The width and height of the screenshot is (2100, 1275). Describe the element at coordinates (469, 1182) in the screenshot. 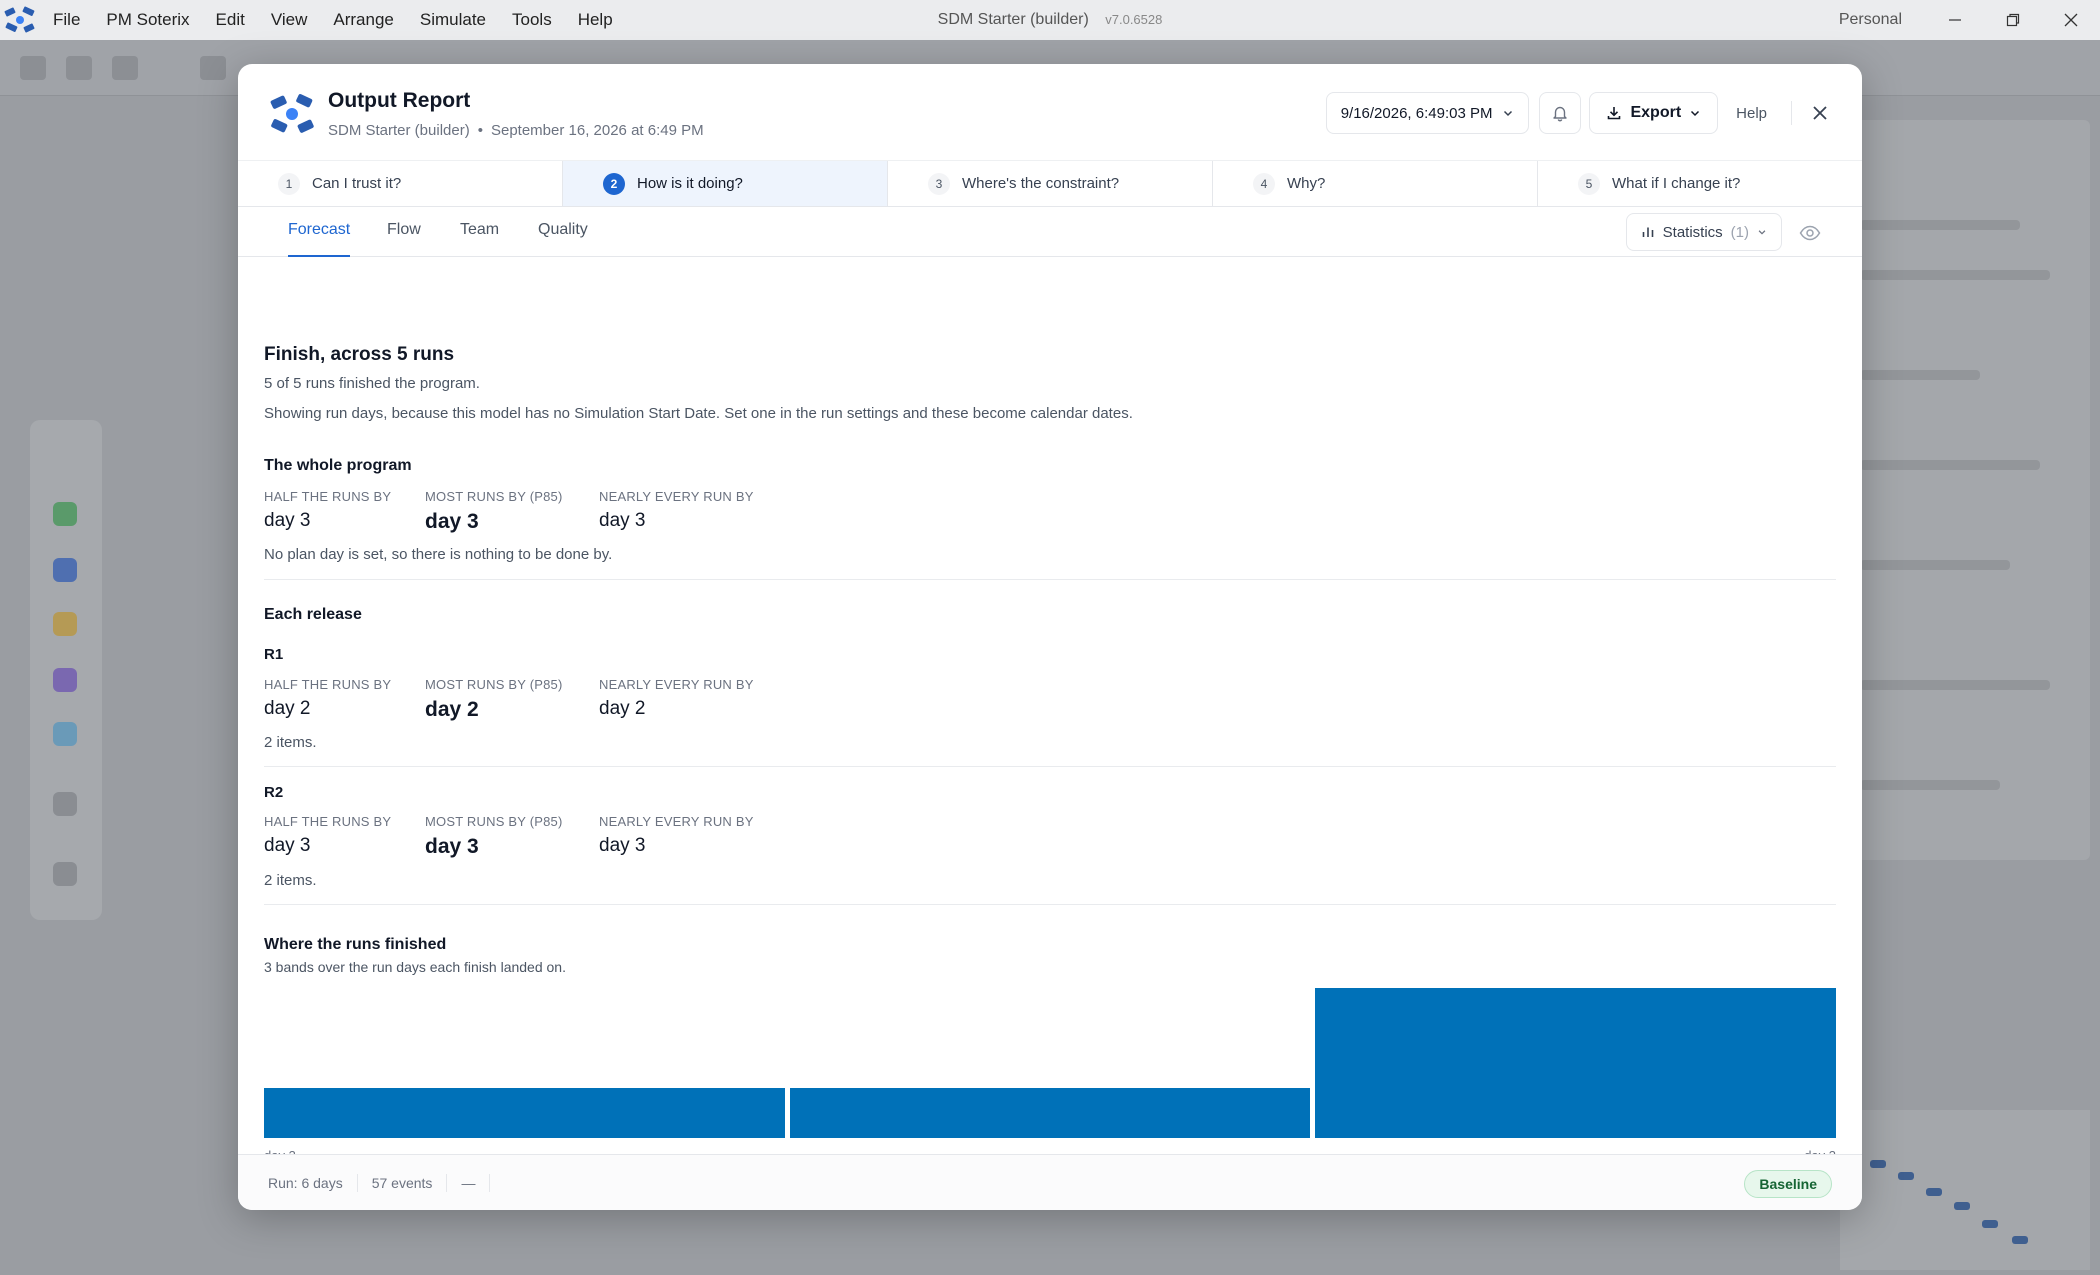

I see `footer-extra: —` at that location.